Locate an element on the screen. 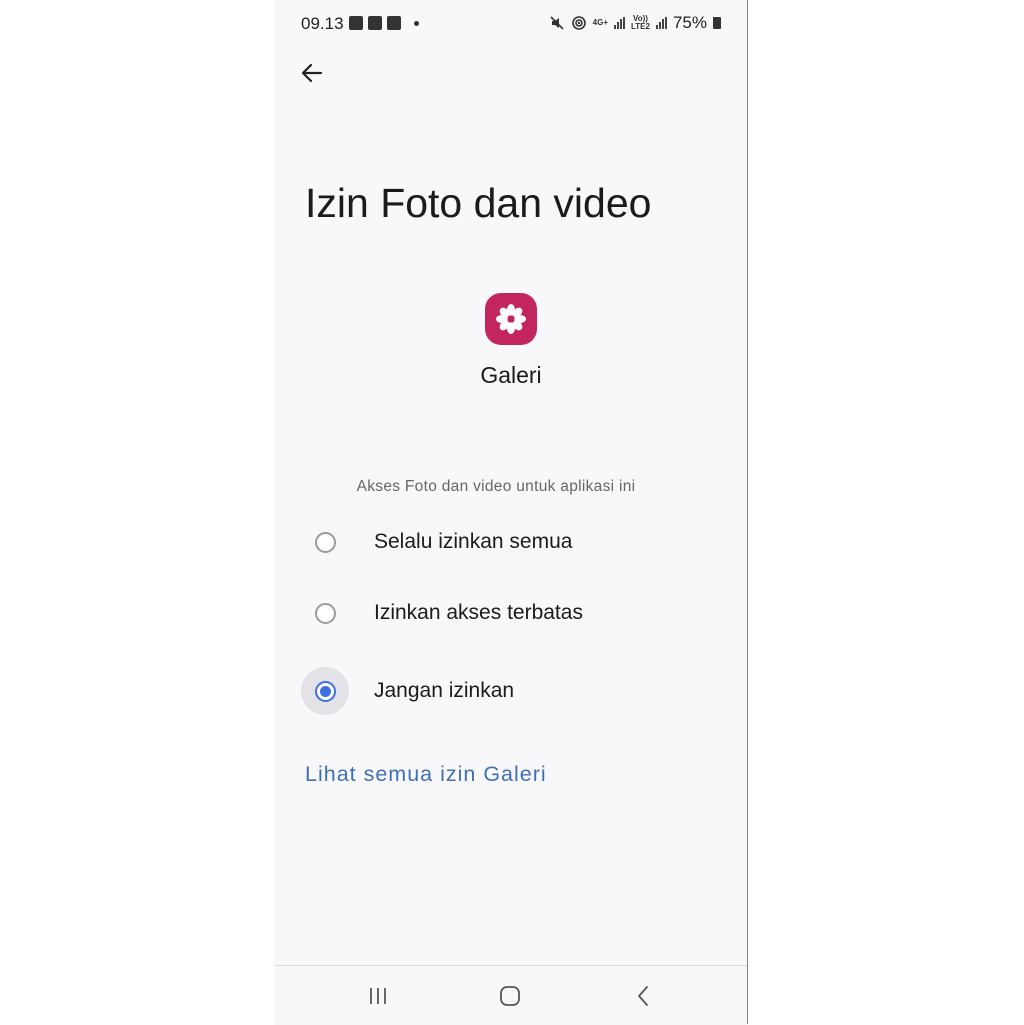  nav-back-button is located at coordinates (643, 996).